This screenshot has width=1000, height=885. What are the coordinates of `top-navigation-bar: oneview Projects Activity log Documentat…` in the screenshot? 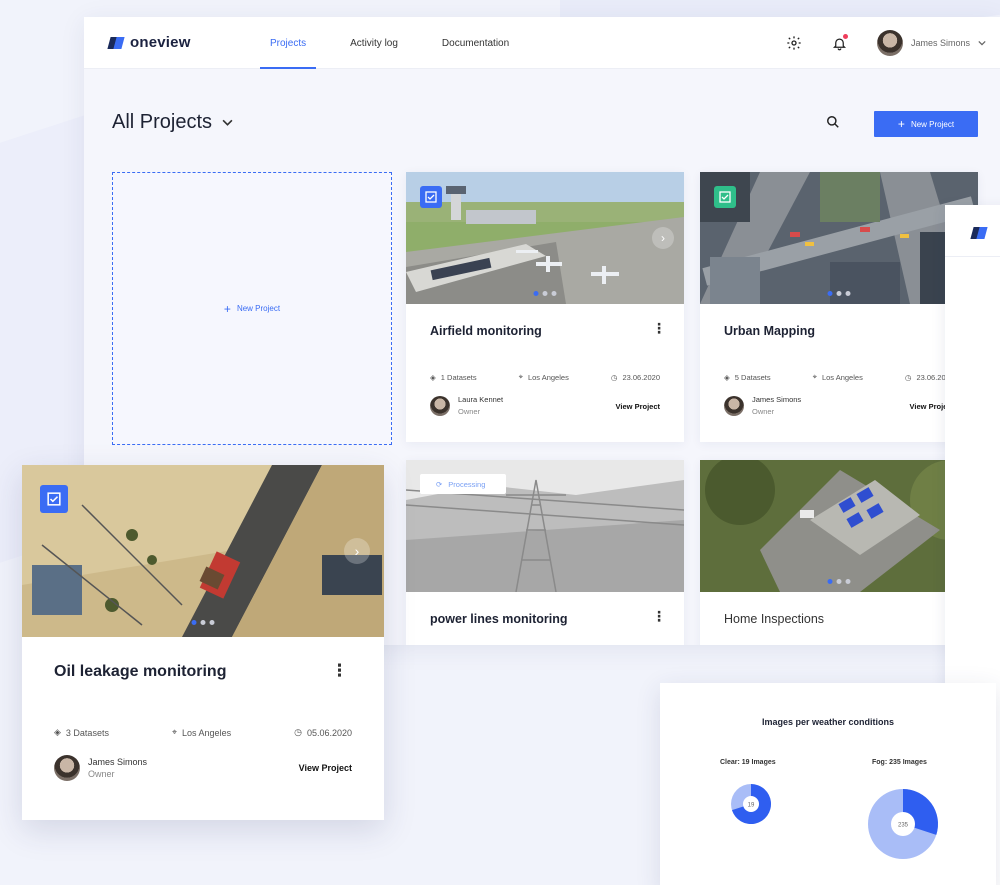 It's located at (542, 43).